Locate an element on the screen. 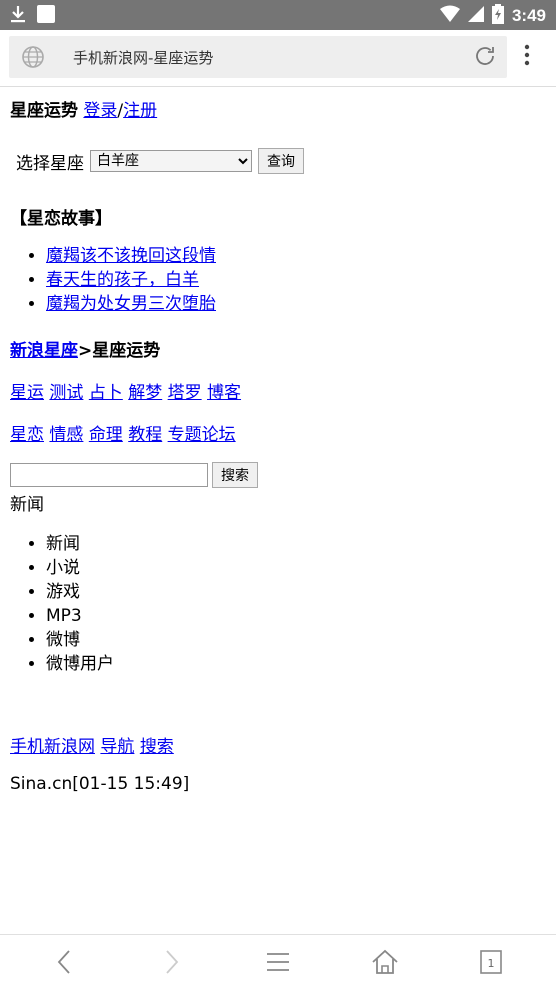  section-title: 星座运势 is located at coordinates (44, 111).